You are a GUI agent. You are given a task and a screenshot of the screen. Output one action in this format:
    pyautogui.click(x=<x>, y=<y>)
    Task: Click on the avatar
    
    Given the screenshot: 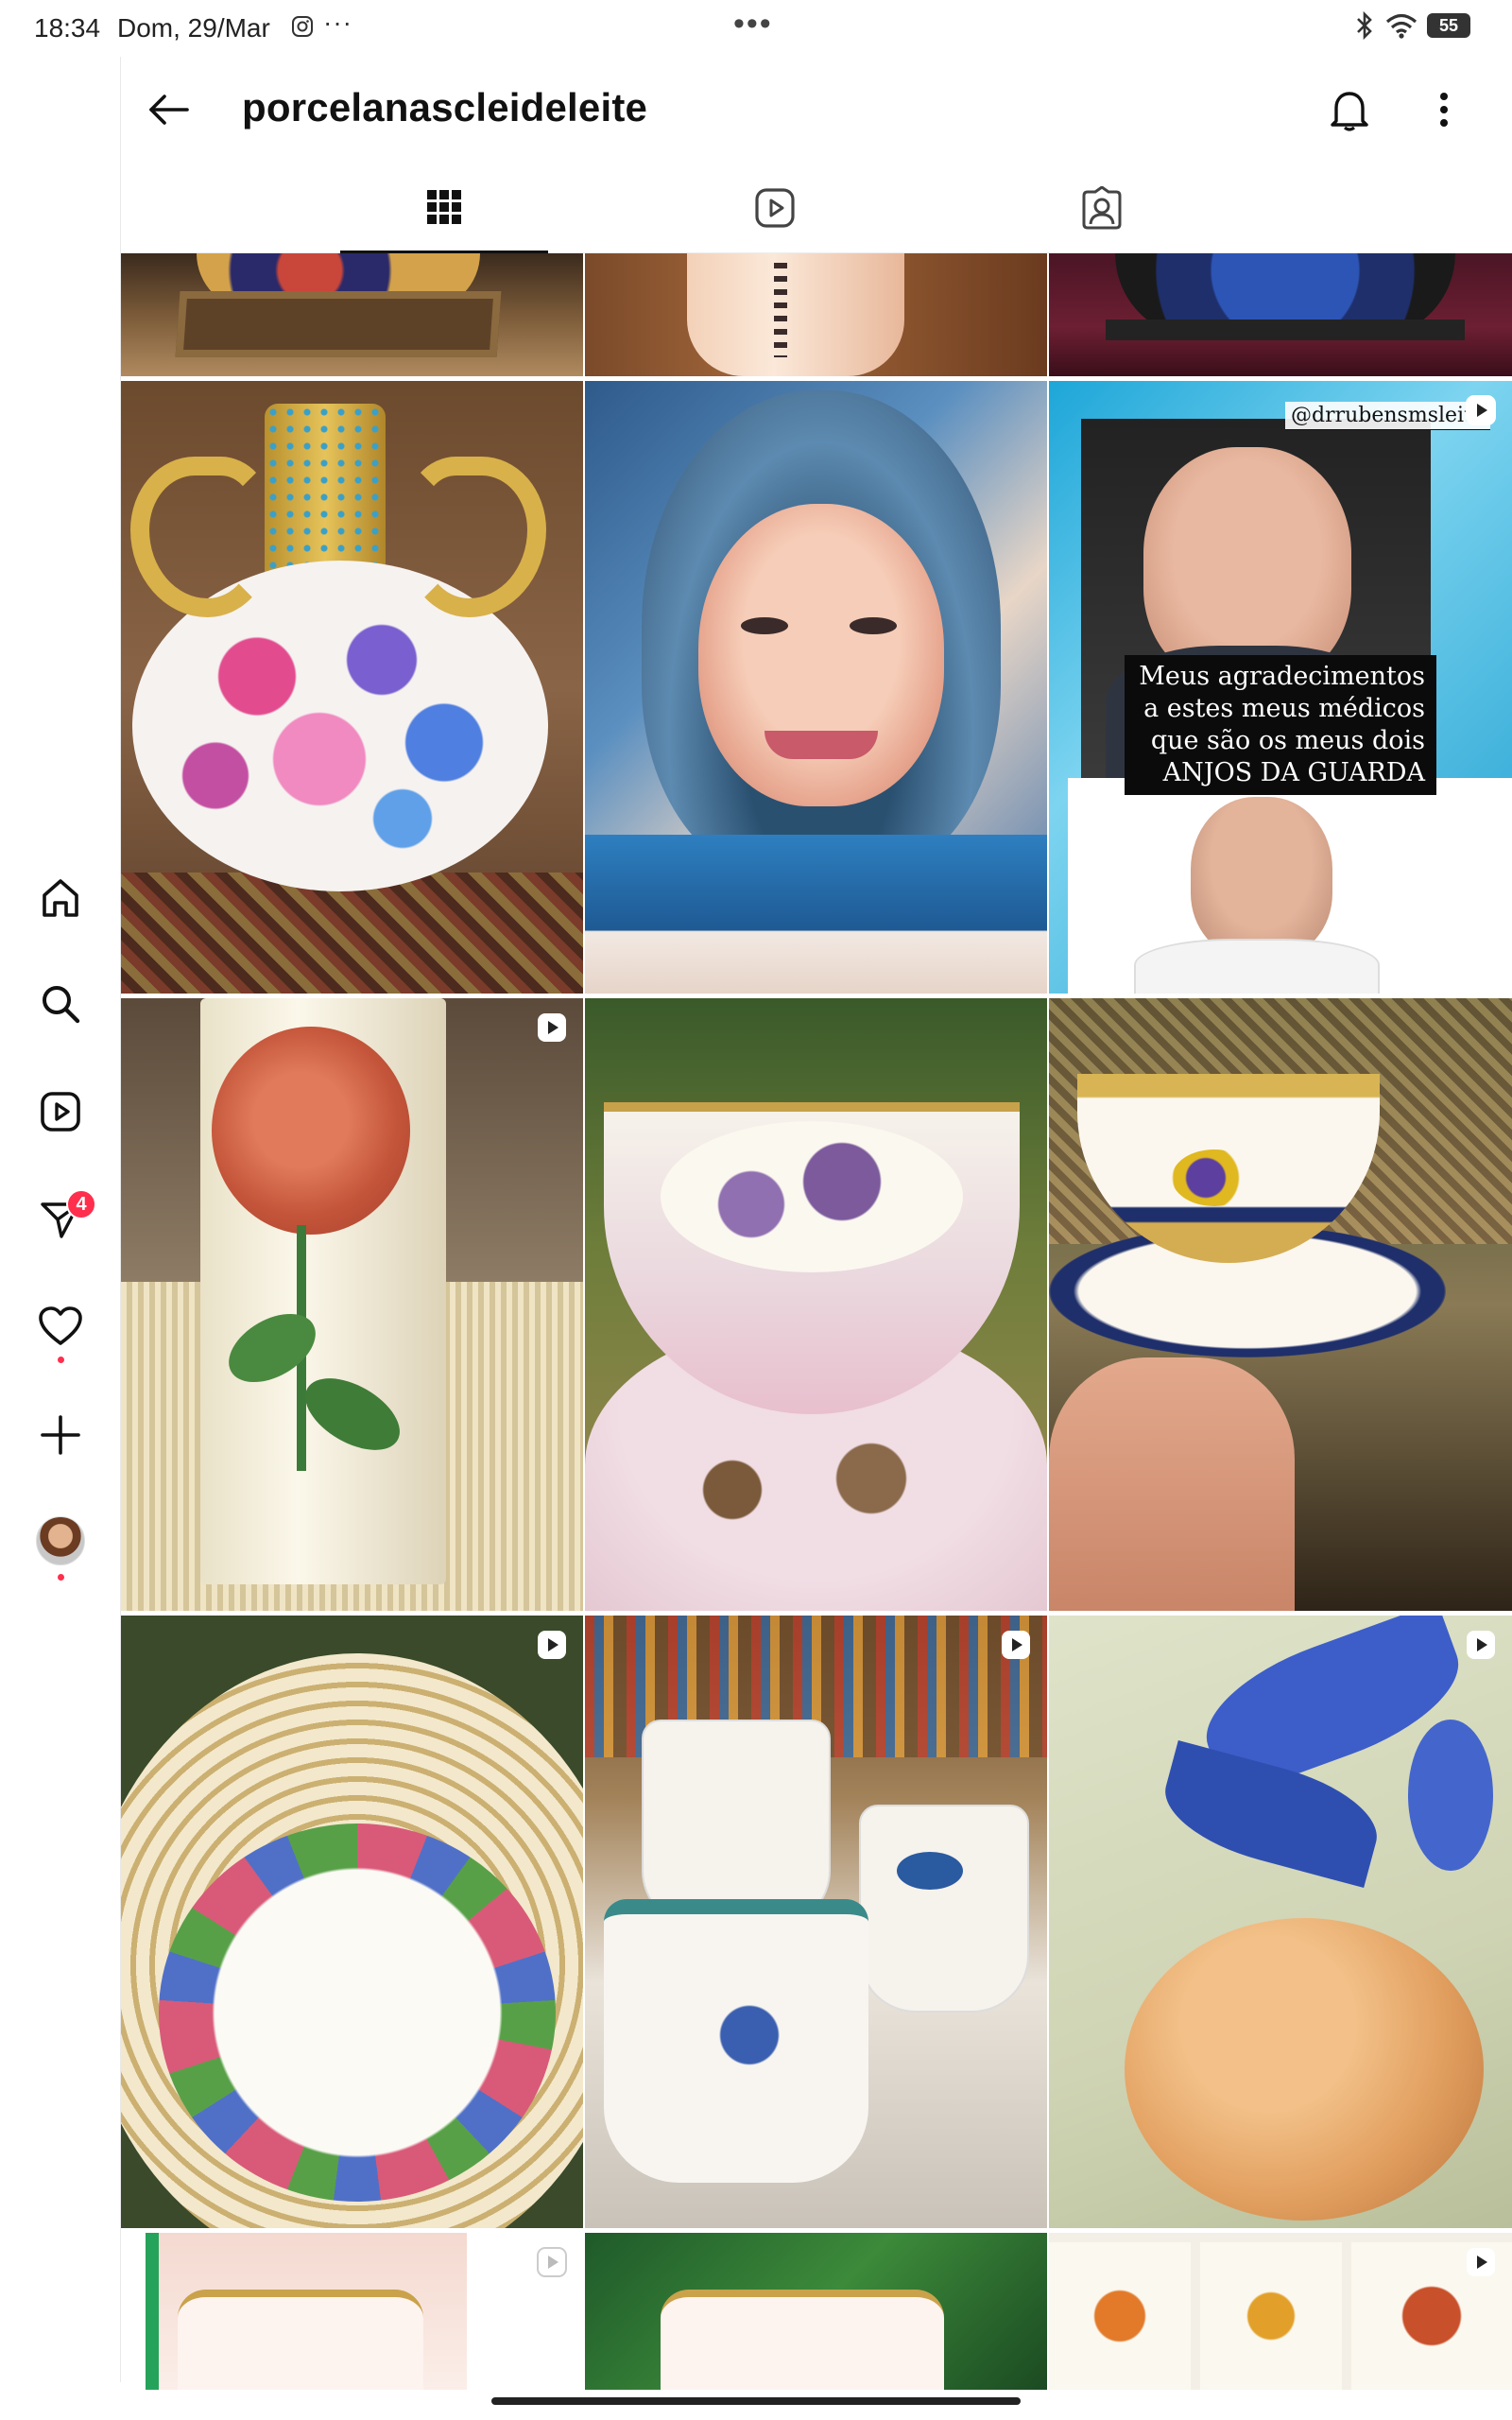 What is the action you would take?
    pyautogui.click(x=60, y=1540)
    